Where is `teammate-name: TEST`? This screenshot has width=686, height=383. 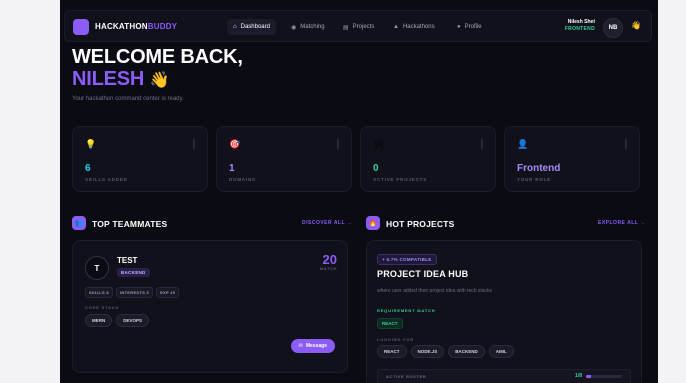 teammate-name: TEST is located at coordinates (127, 260).